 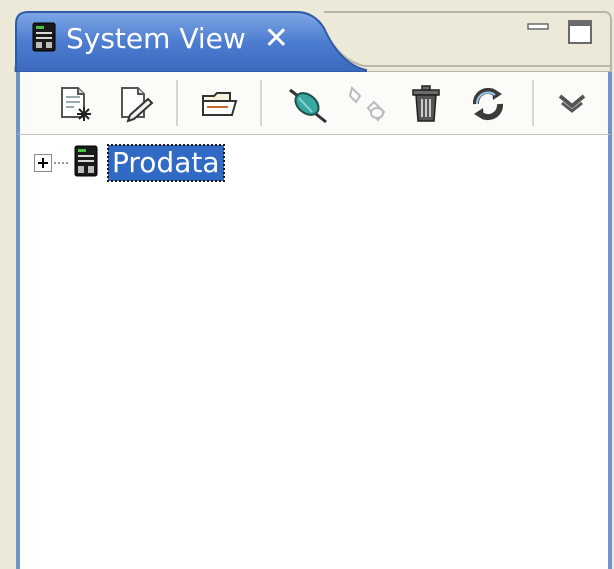 I want to click on refresh-icon, so click(x=488, y=104).